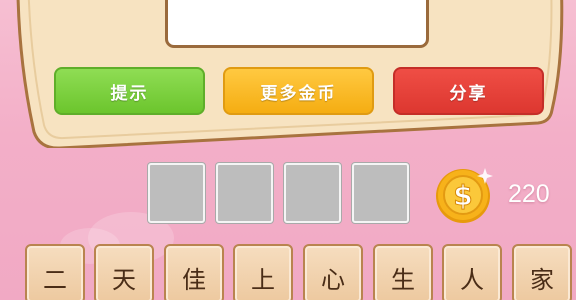 The width and height of the screenshot is (576, 300). I want to click on more-coins-button: 更多金币, so click(298, 91).